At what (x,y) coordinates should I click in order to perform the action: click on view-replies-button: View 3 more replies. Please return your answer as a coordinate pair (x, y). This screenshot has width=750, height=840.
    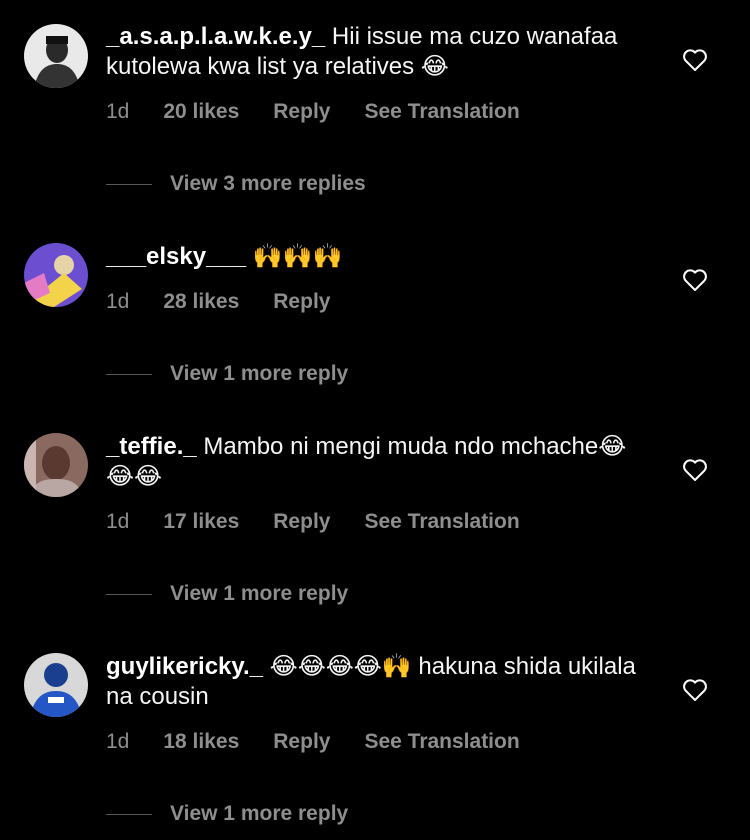
    Looking at the image, I should click on (236, 184).